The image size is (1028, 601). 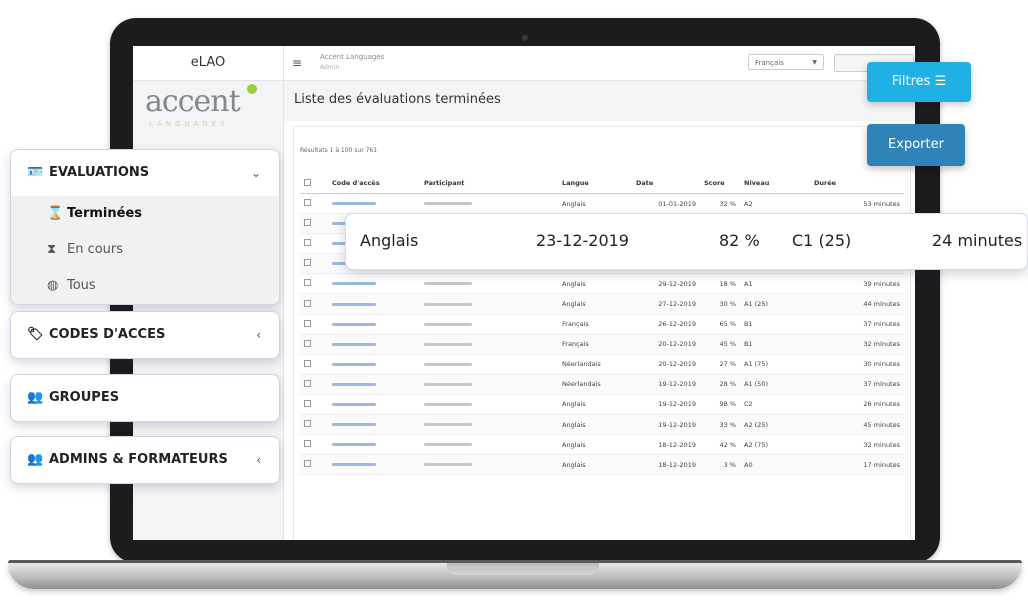 I want to click on nav-admins-label: ADMINS & FORMATEURS, so click(x=138, y=459).